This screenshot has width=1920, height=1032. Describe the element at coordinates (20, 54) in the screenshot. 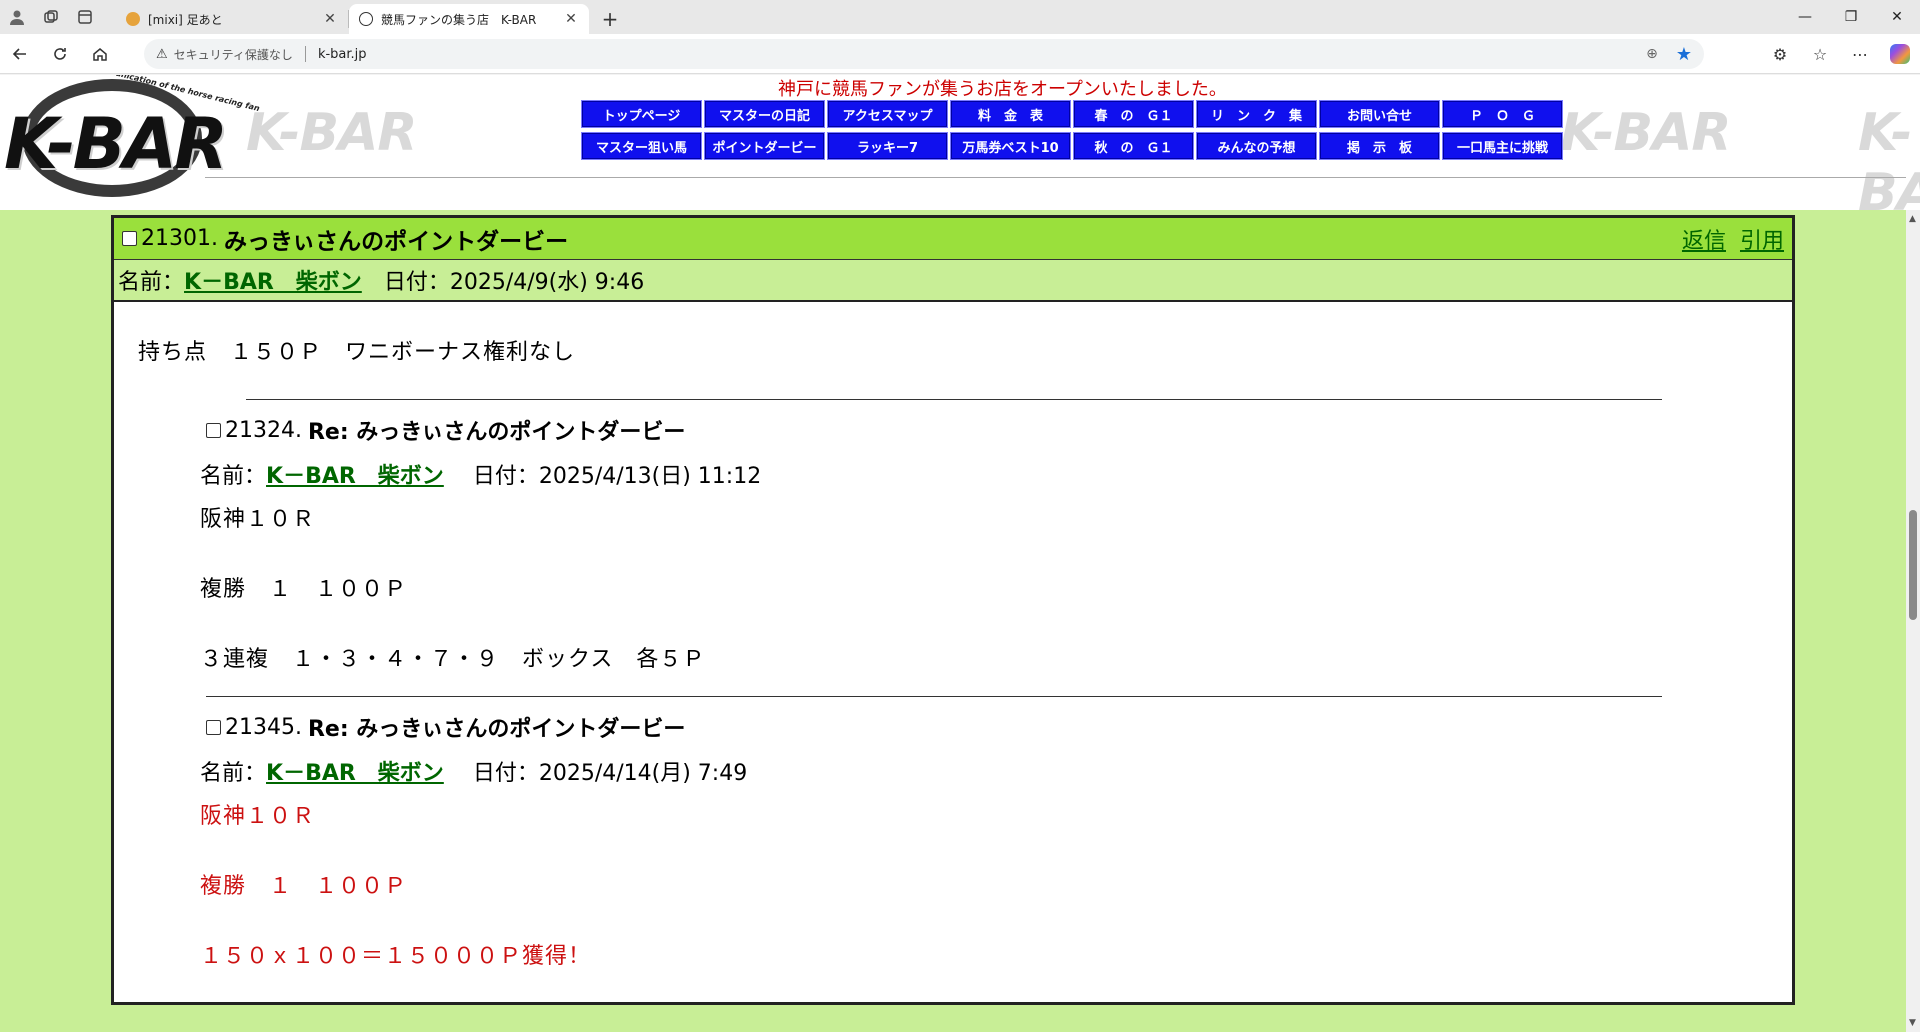

I see `back-button` at that location.